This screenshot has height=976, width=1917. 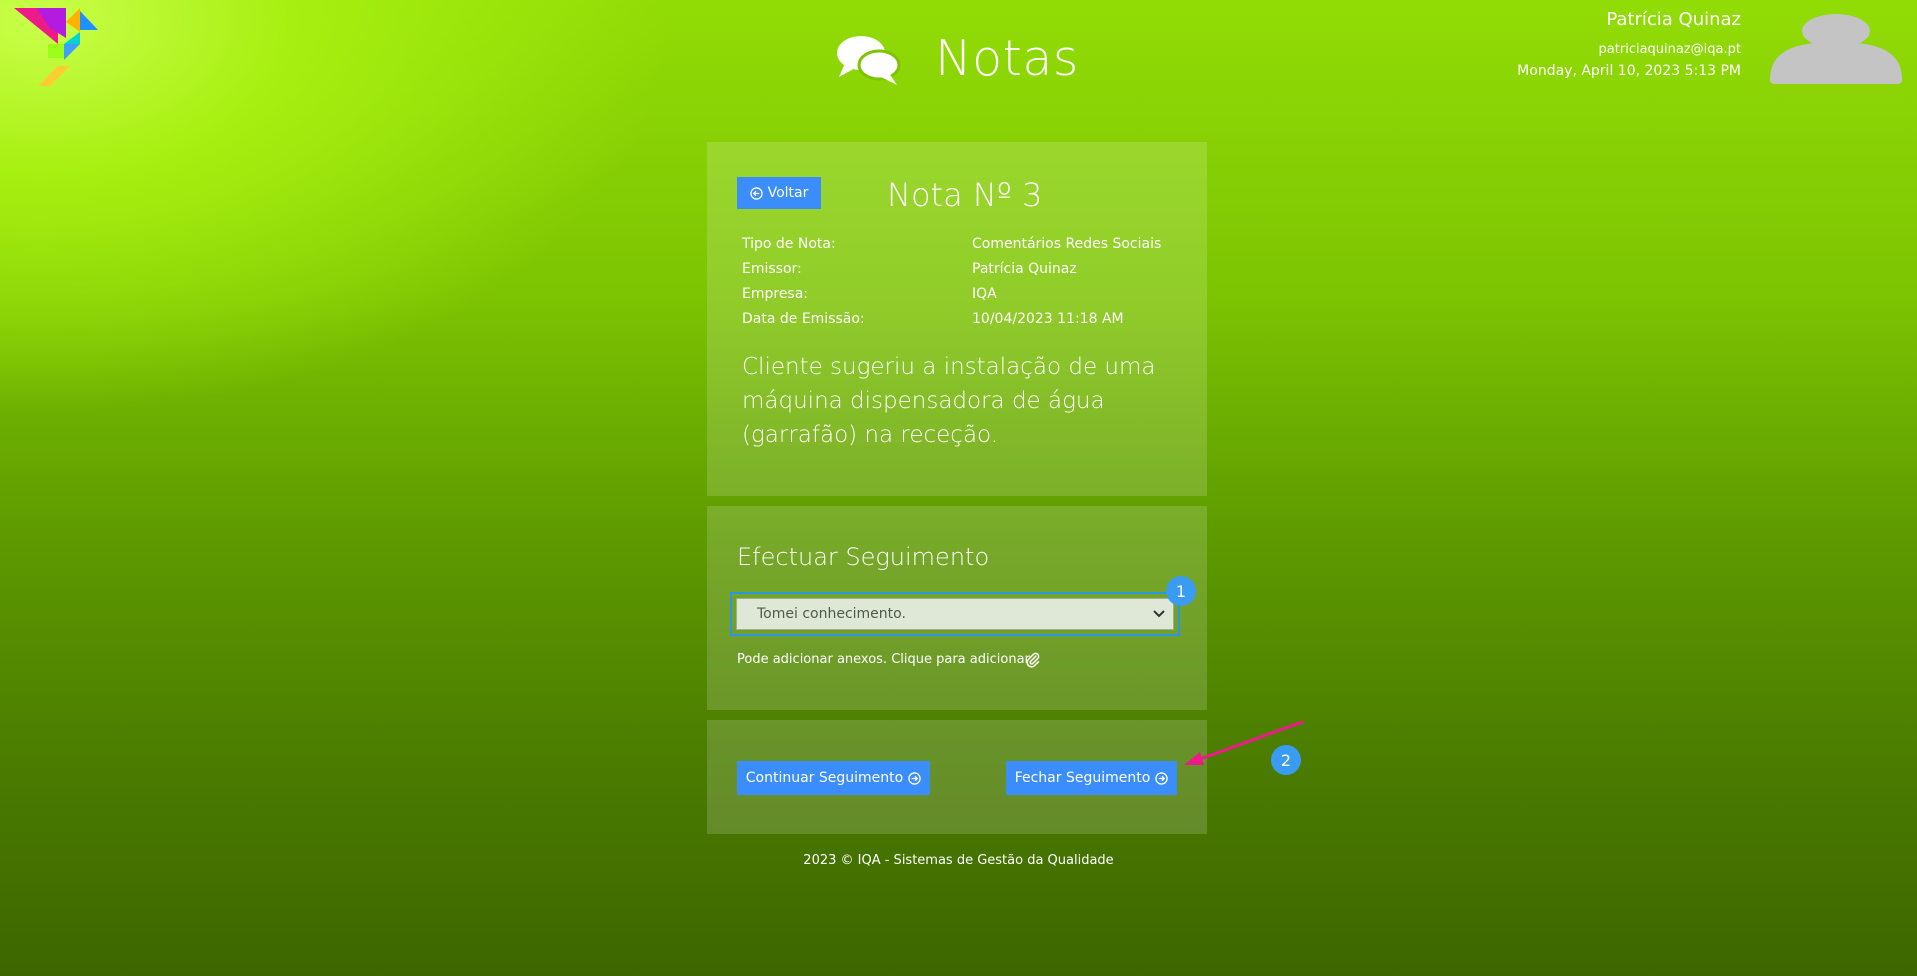 What do you see at coordinates (1048, 319) in the screenshot?
I see `info-value: 10/04/2023 11:18 AM` at bounding box center [1048, 319].